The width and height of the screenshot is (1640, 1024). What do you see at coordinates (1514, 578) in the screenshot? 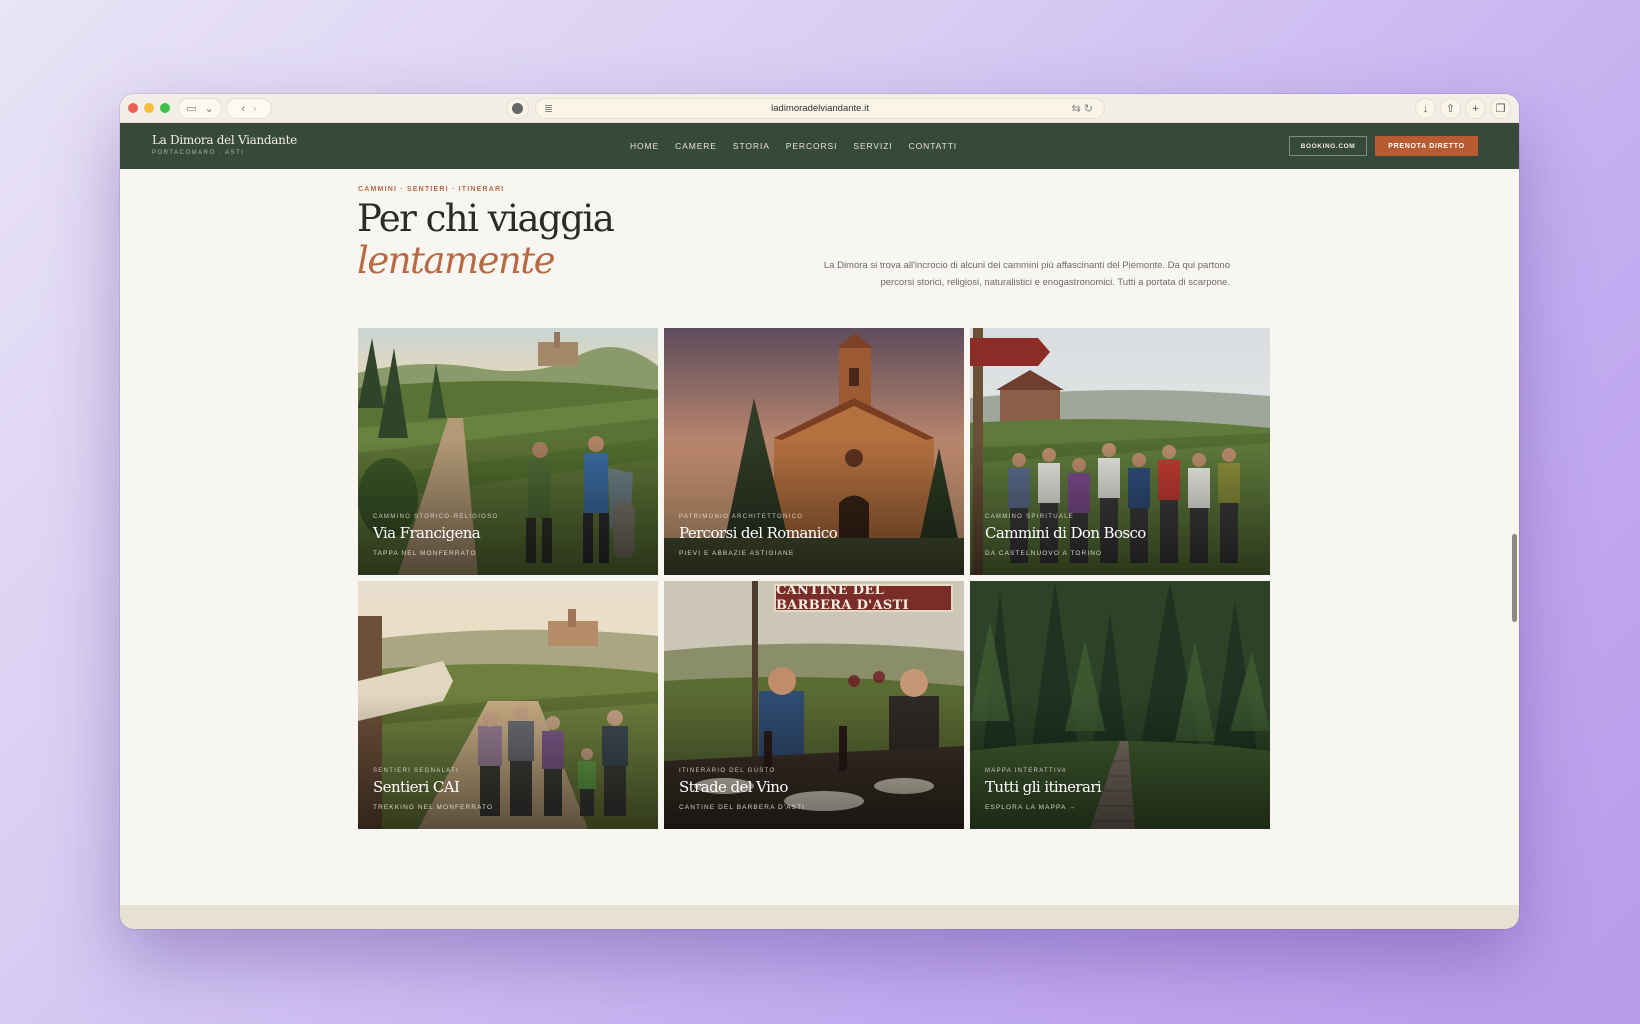
I see `page-scrollbar` at bounding box center [1514, 578].